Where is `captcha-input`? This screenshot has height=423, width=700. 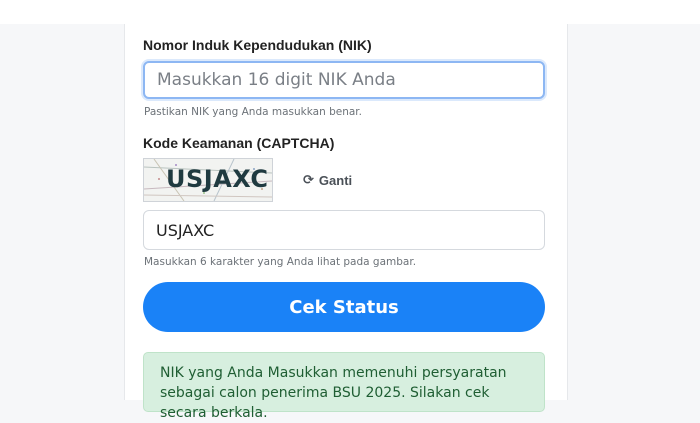
captcha-input is located at coordinates (344, 230).